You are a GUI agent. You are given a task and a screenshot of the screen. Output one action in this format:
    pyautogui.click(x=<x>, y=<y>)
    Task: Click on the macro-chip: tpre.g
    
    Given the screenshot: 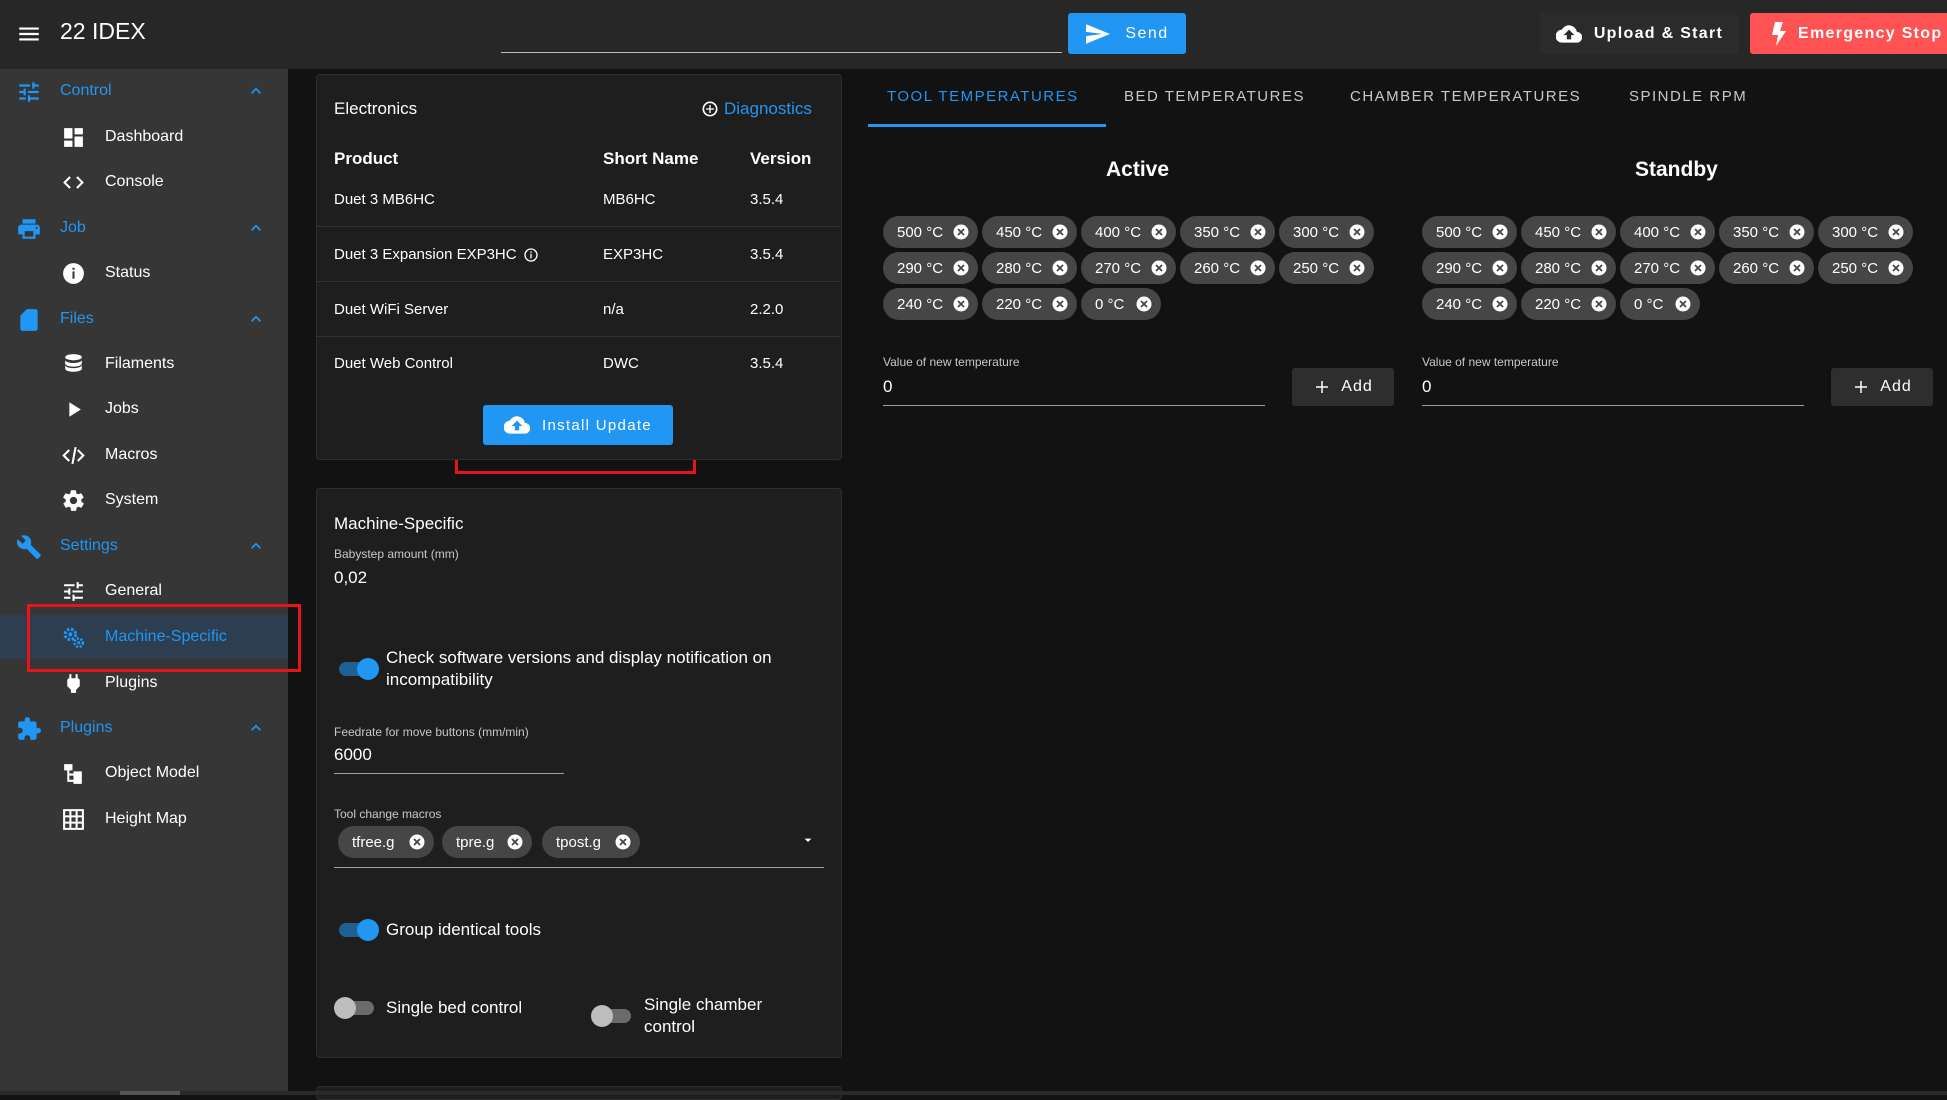 What is the action you would take?
    pyautogui.click(x=487, y=842)
    